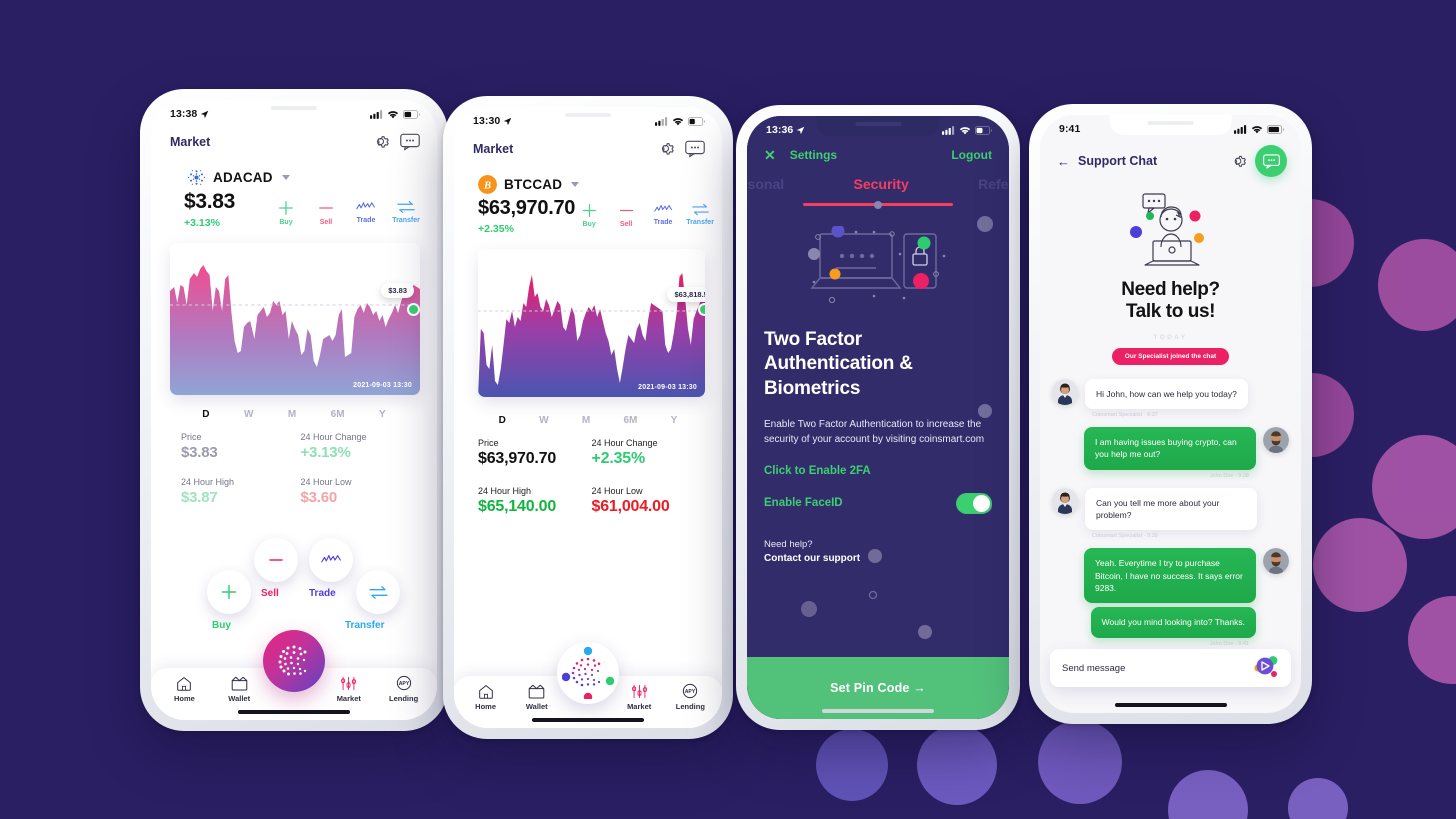 The image size is (1456, 819). Describe the element at coordinates (485, 691) in the screenshot. I see `home-icon` at that location.